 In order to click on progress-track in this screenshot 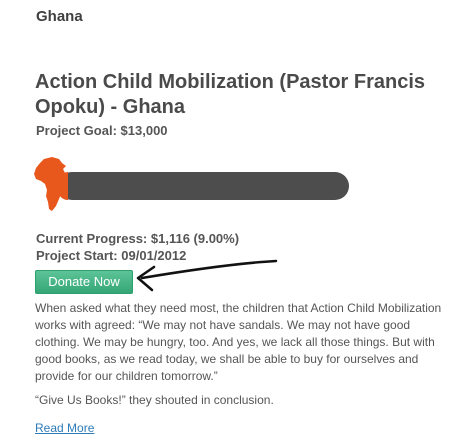, I will do `click(203, 186)`.